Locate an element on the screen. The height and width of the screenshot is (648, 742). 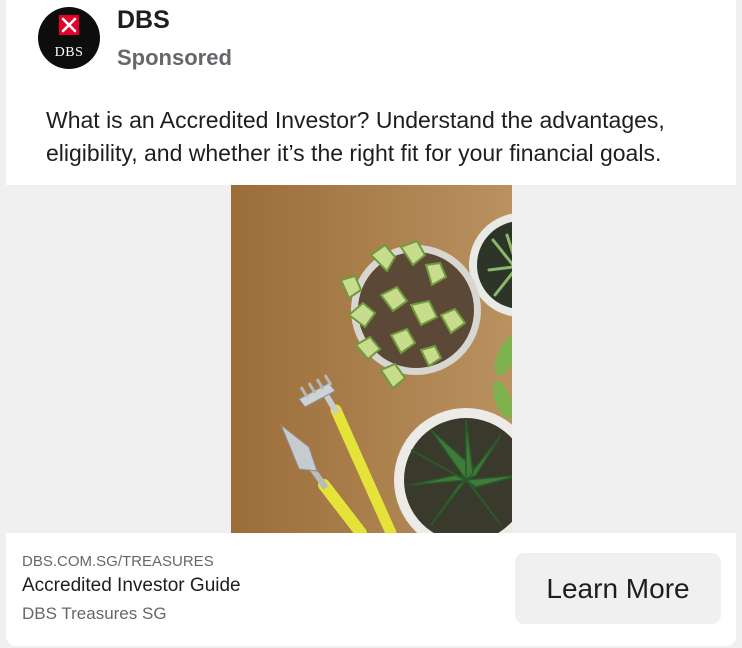
link-domain: DBS.COM.SG/TREASURES is located at coordinates (118, 562).